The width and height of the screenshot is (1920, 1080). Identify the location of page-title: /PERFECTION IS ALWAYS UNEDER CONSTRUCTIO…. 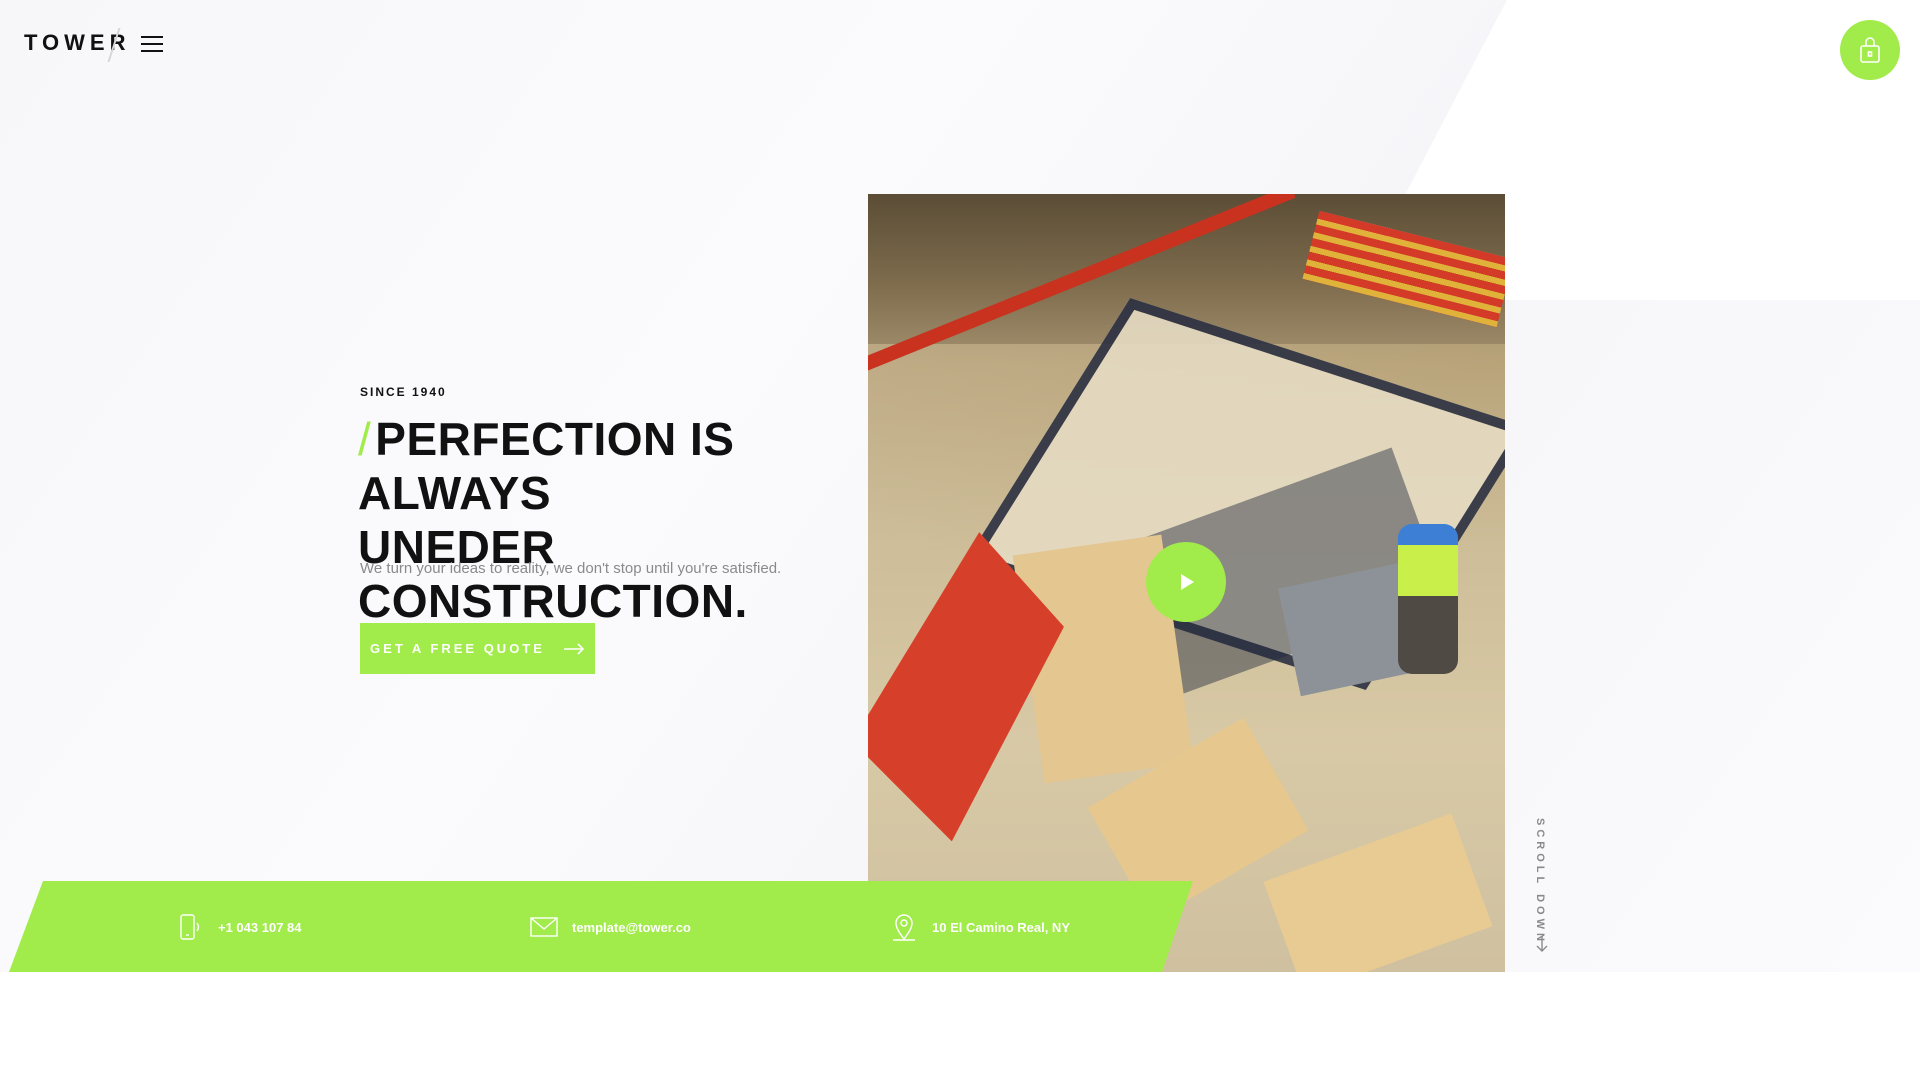
(588, 520).